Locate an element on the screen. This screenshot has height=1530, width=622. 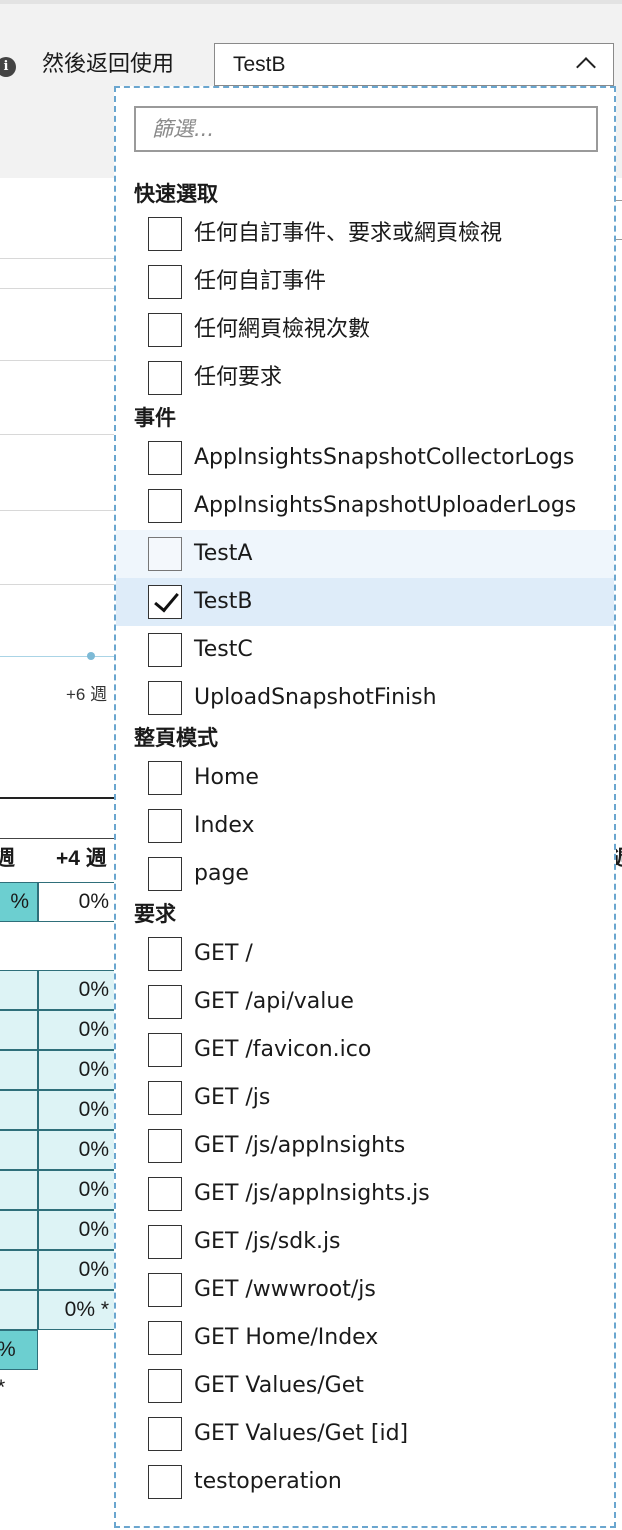
option-label: TestC is located at coordinates (223, 649).